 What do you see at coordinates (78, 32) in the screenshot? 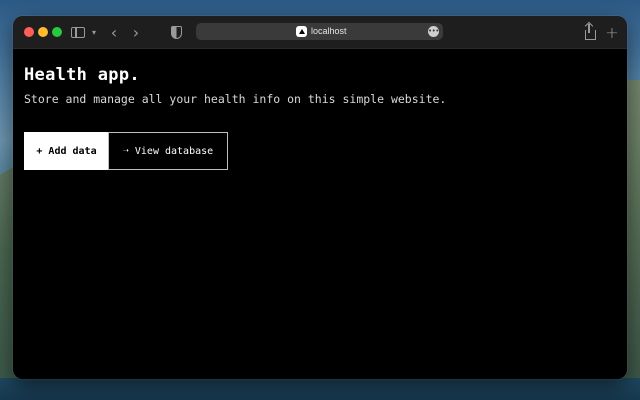
I see `sidebar-icon` at bounding box center [78, 32].